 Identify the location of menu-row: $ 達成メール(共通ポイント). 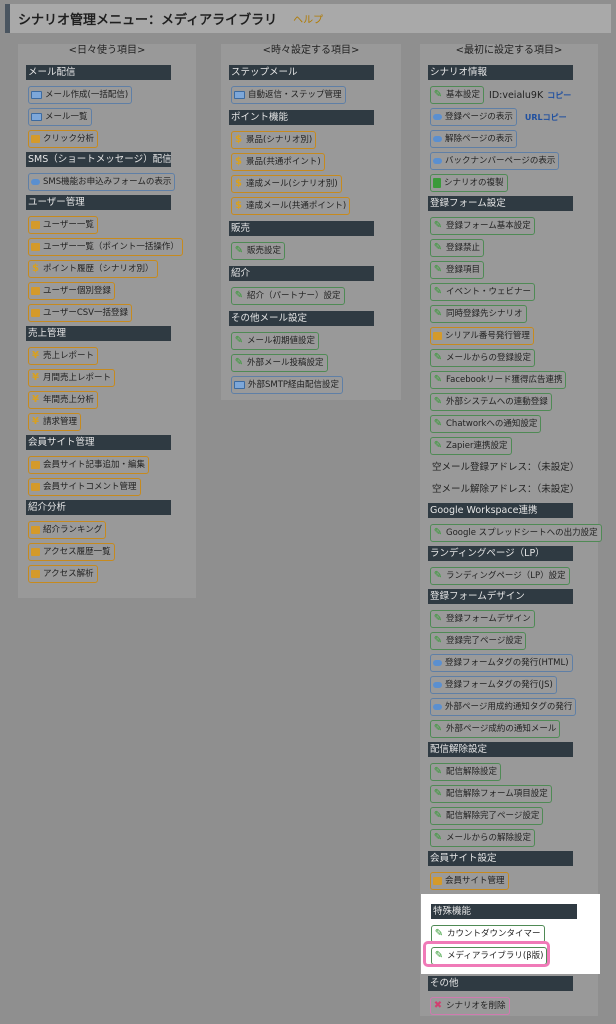
(311, 206).